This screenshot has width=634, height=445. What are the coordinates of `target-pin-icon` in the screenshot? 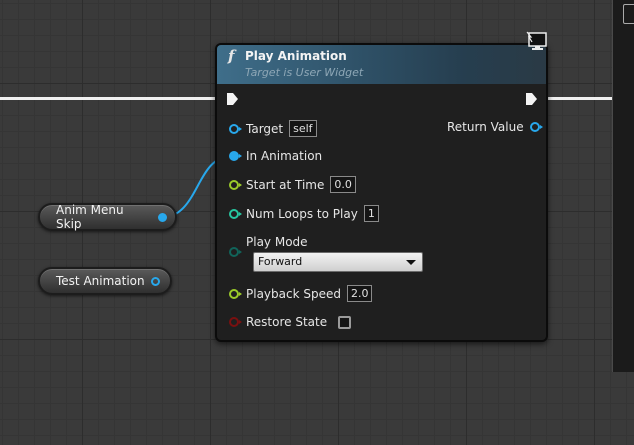 It's located at (235, 128).